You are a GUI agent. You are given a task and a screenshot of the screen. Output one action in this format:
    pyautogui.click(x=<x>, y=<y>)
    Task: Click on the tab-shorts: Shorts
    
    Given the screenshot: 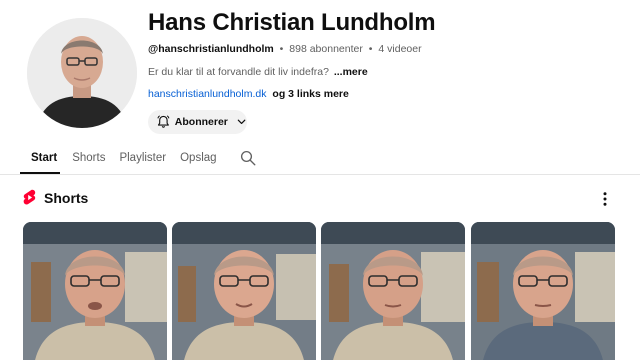 What is the action you would take?
    pyautogui.click(x=88, y=159)
    